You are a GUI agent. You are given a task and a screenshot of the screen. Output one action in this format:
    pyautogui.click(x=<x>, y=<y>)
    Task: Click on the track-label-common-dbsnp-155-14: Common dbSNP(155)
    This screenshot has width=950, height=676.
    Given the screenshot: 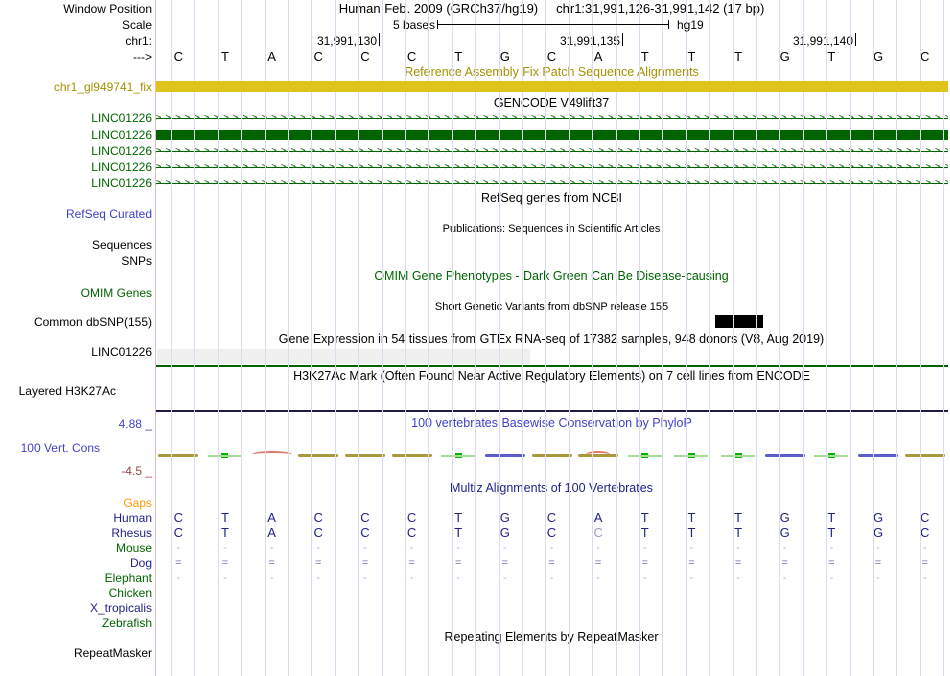 What is the action you would take?
    pyautogui.click(x=76, y=322)
    